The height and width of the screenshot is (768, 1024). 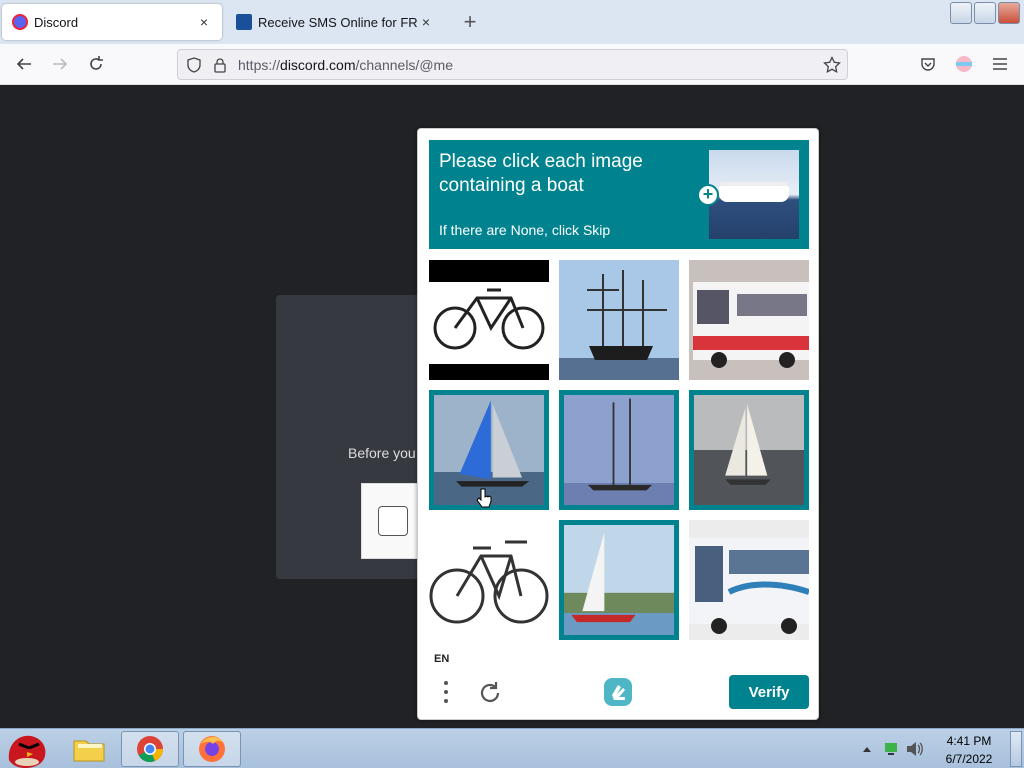 What do you see at coordinates (259, 64) in the screenshot?
I see `url-scheme: https://` at bounding box center [259, 64].